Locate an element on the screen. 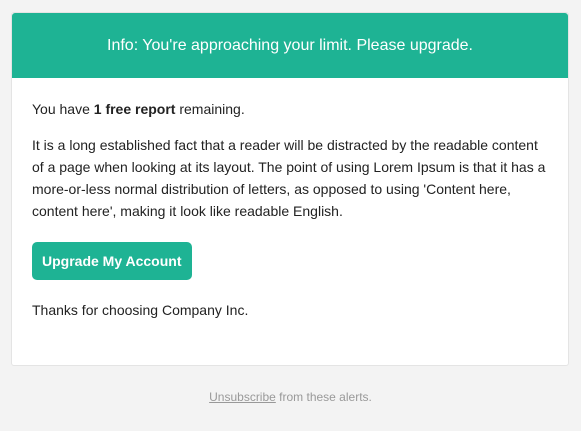 The image size is (581, 431). free-report-count: 1 free report is located at coordinates (134, 109).